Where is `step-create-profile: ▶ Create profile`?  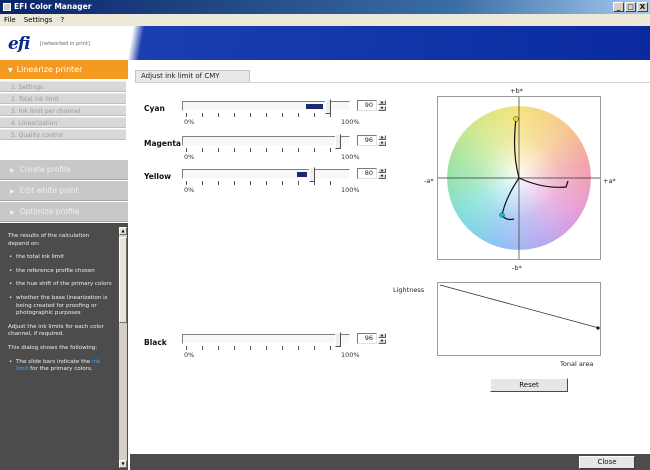 step-create-profile: ▶ Create profile is located at coordinates (64, 170).